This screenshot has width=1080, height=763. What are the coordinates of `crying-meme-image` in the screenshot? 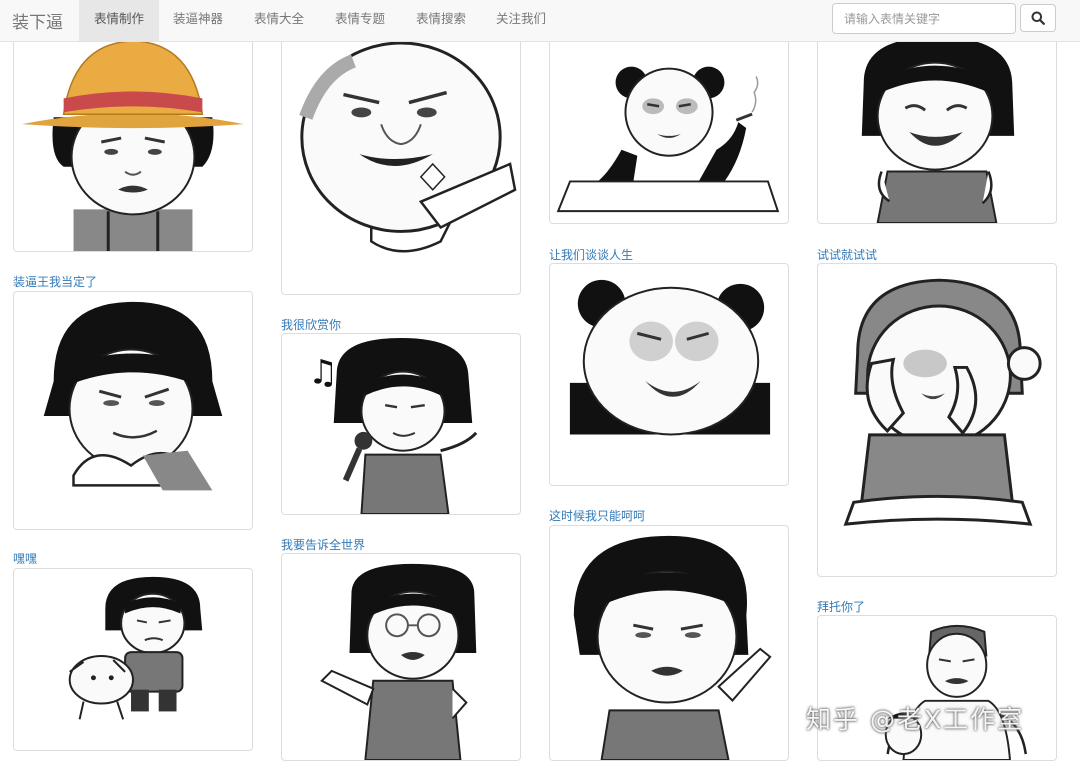 It's located at (938, 129).